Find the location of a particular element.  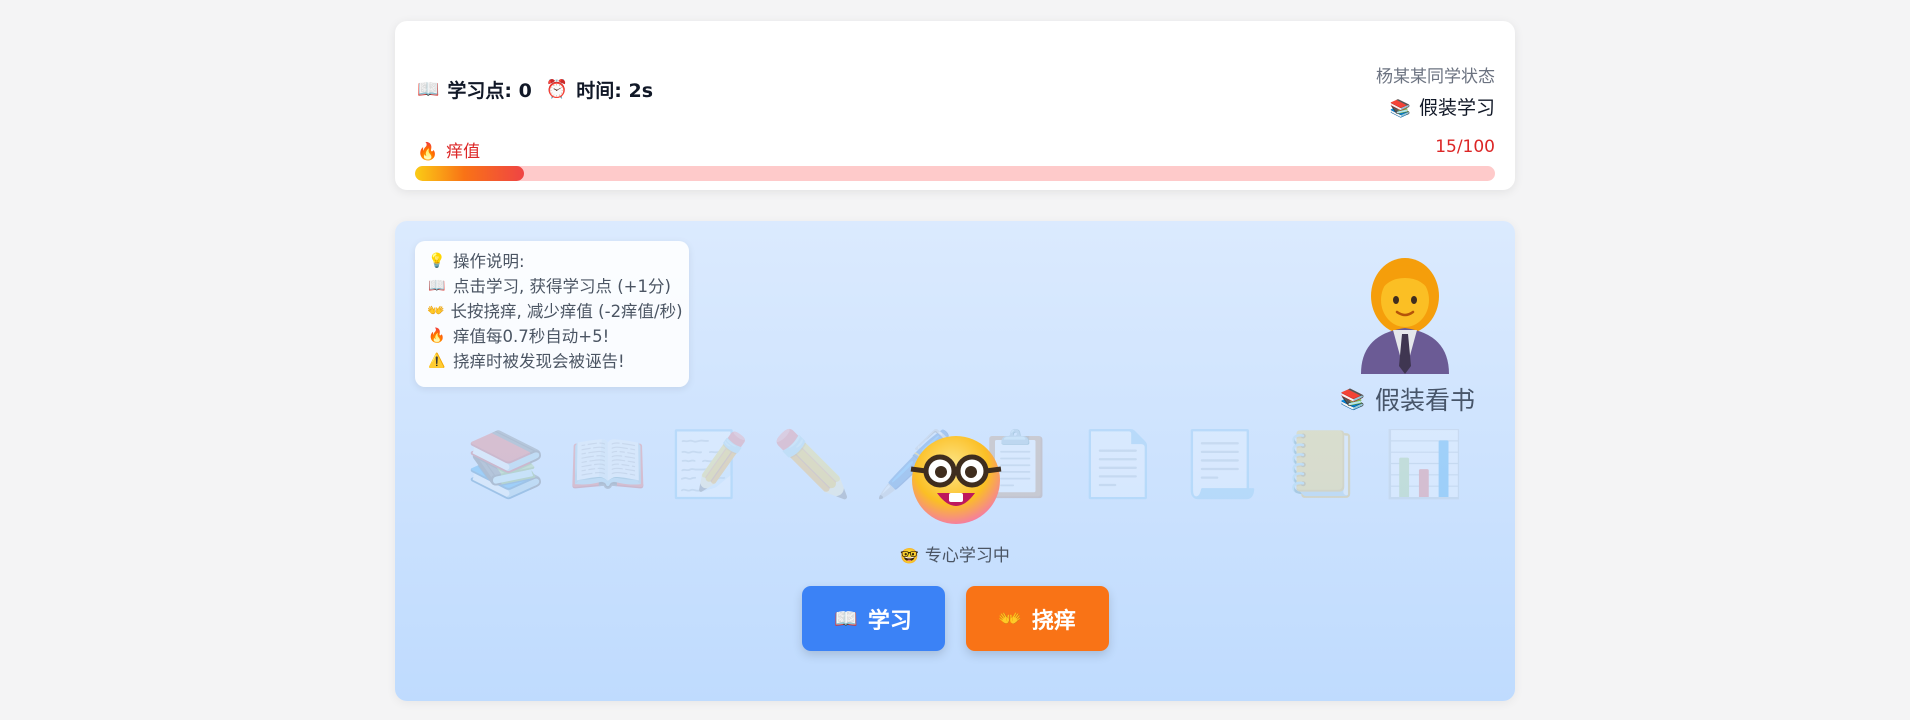

instruction-text: 挠痒时被发现会被诬告! is located at coordinates (539, 361).